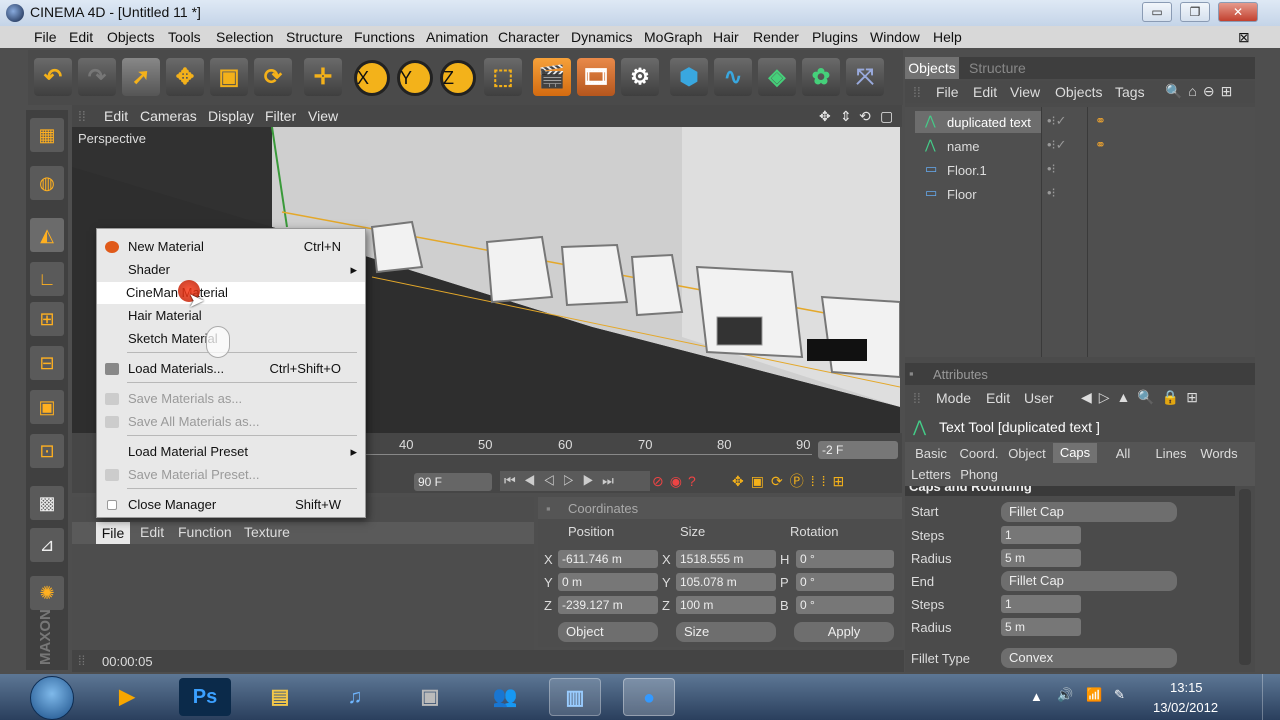 The image size is (1280, 720). What do you see at coordinates (608, 559) in the screenshot?
I see `pos-x-field: -611.746 m` at bounding box center [608, 559].